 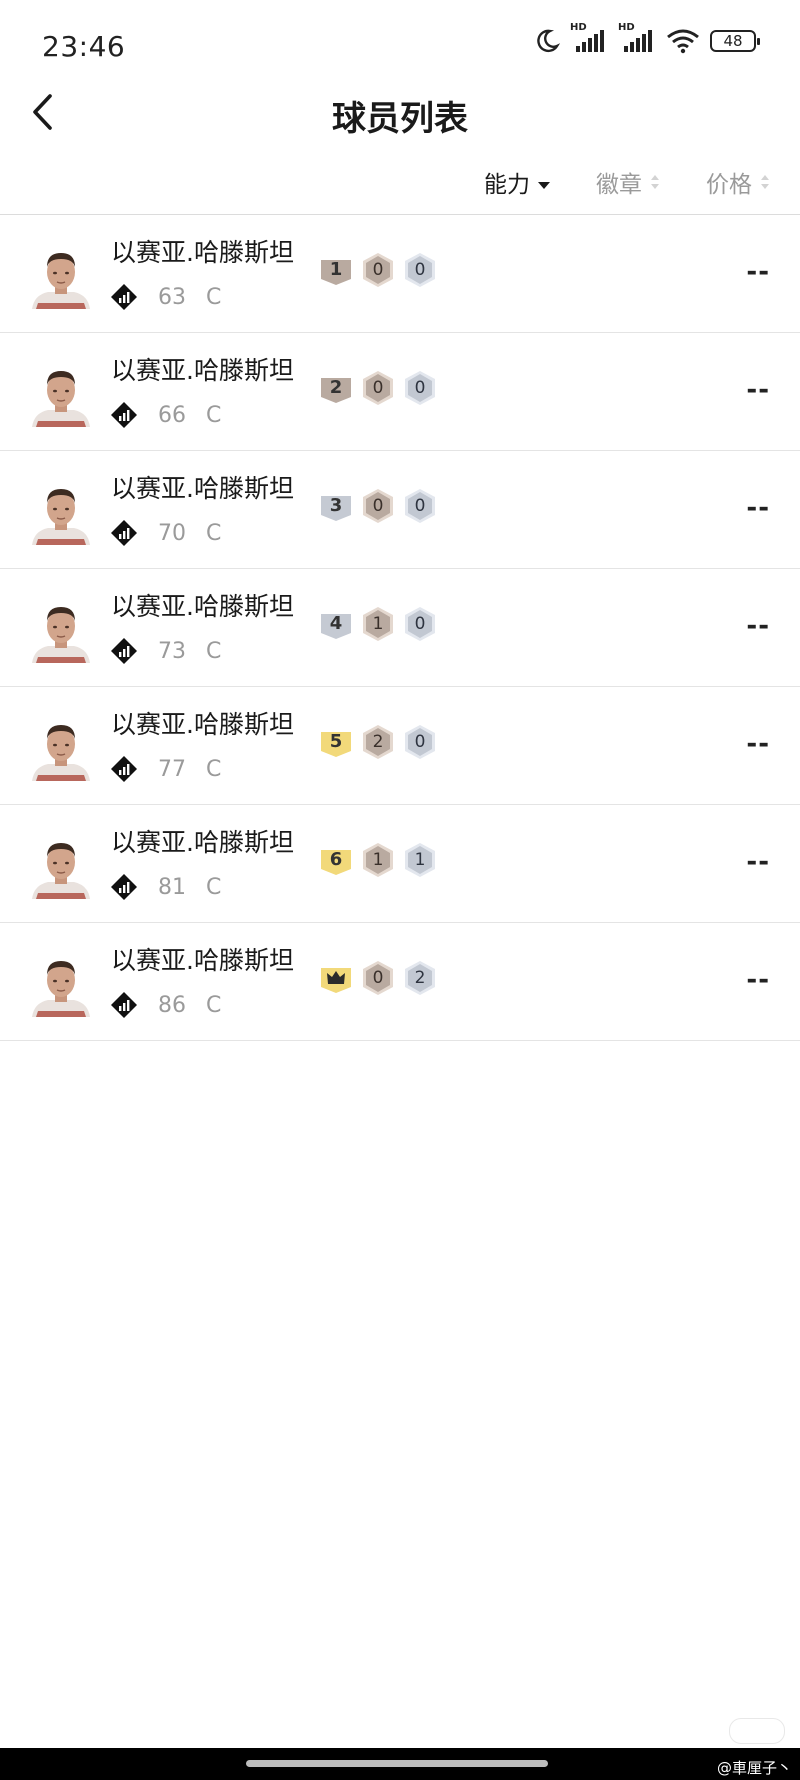 I want to click on status-bar: 23:46 HD HD 48, so click(x=400, y=47).